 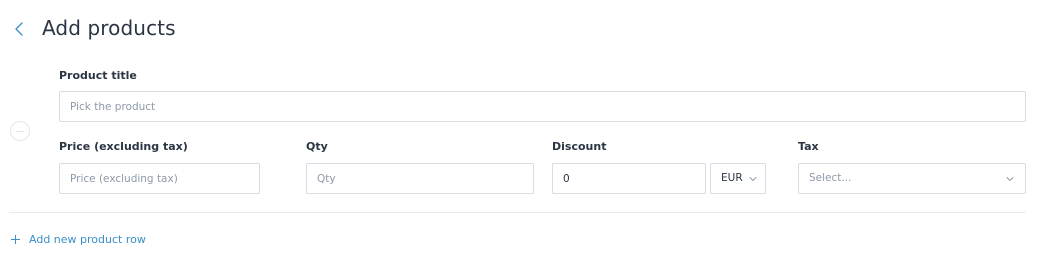 What do you see at coordinates (123, 146) in the screenshot?
I see `price-label: Price (excluding tax)` at bounding box center [123, 146].